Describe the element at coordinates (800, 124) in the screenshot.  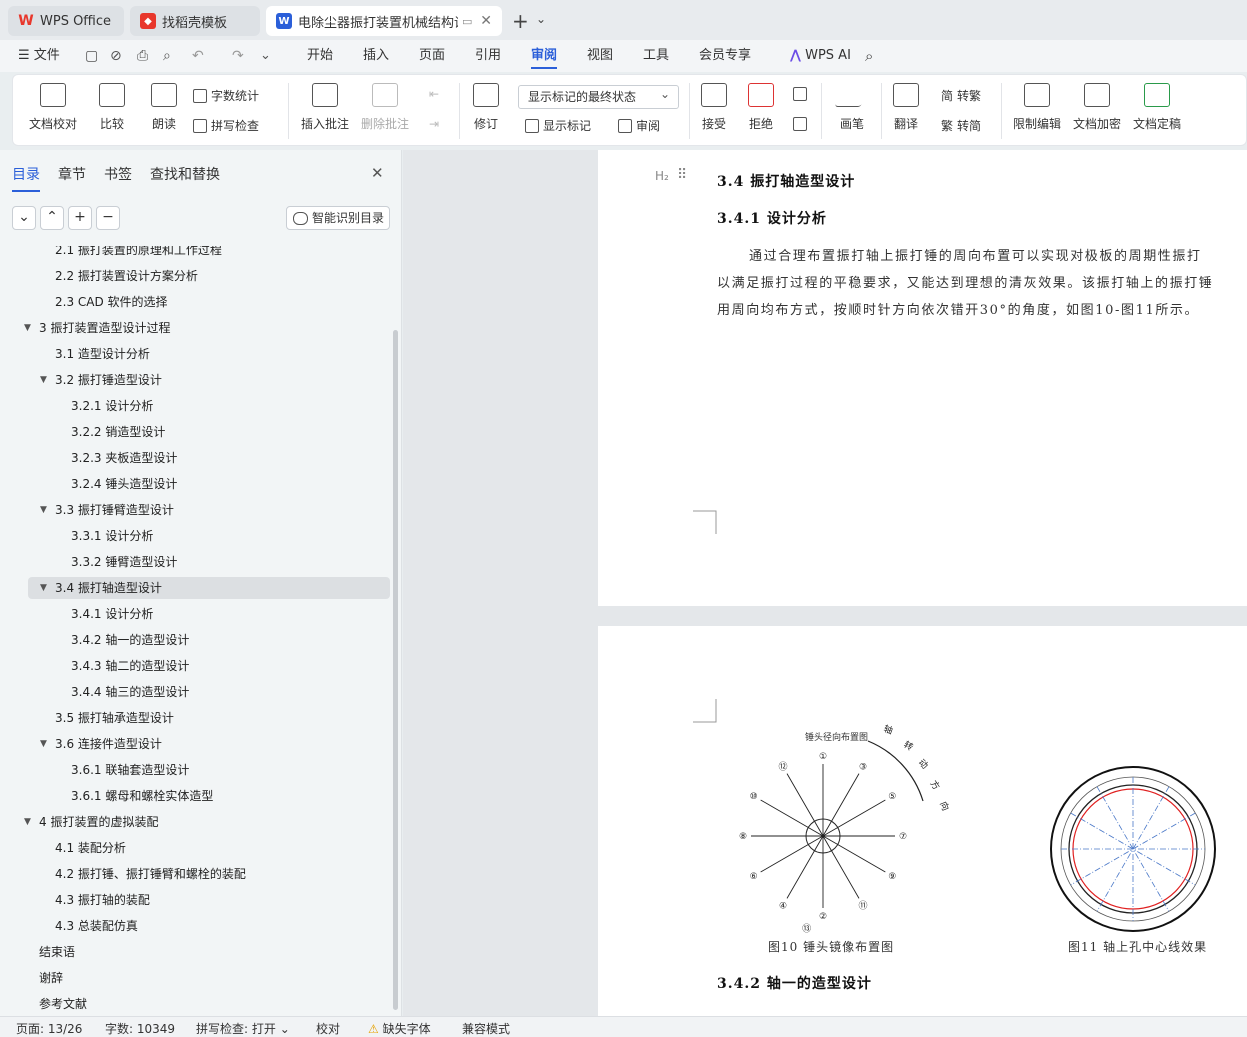
I see `next-change-icon` at that location.